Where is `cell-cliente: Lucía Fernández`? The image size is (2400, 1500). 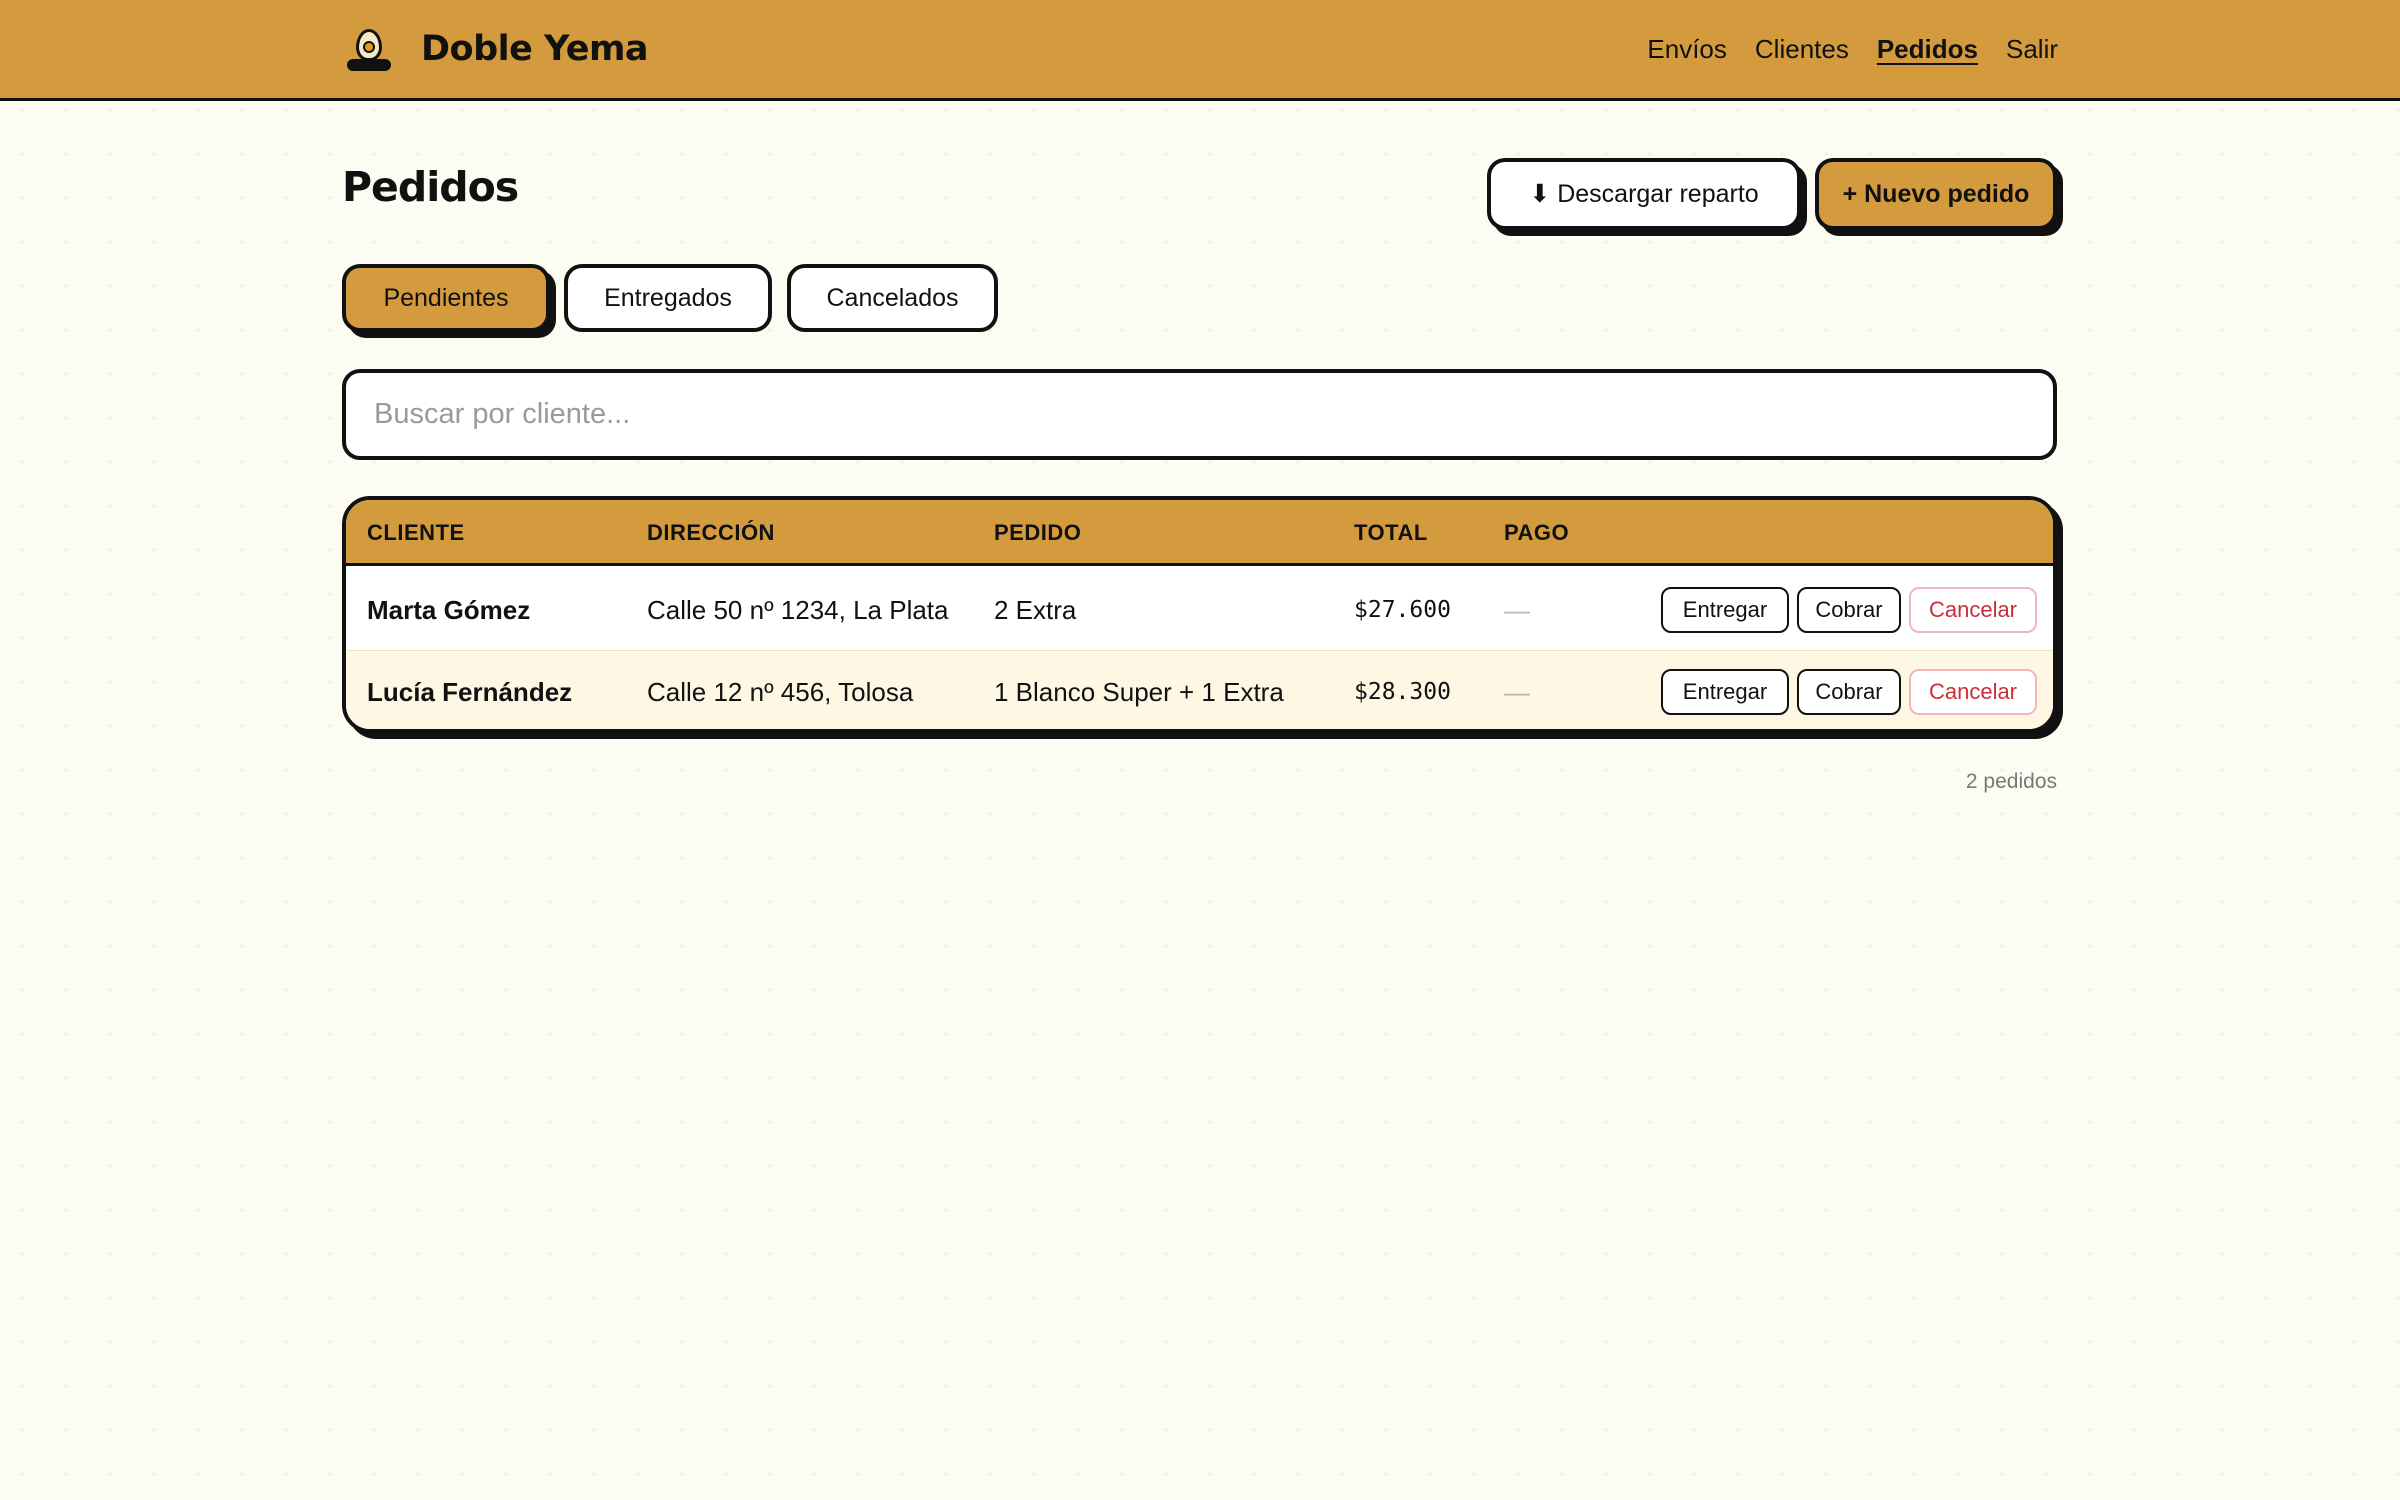 cell-cliente: Lucía Fernández is located at coordinates (470, 692).